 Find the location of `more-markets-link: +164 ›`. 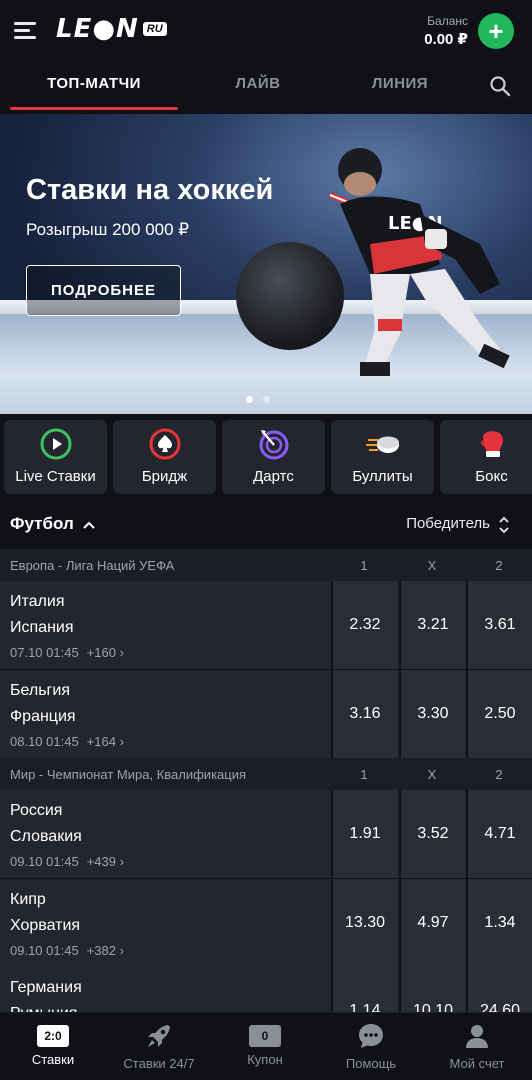

more-markets-link: +164 › is located at coordinates (105, 741).